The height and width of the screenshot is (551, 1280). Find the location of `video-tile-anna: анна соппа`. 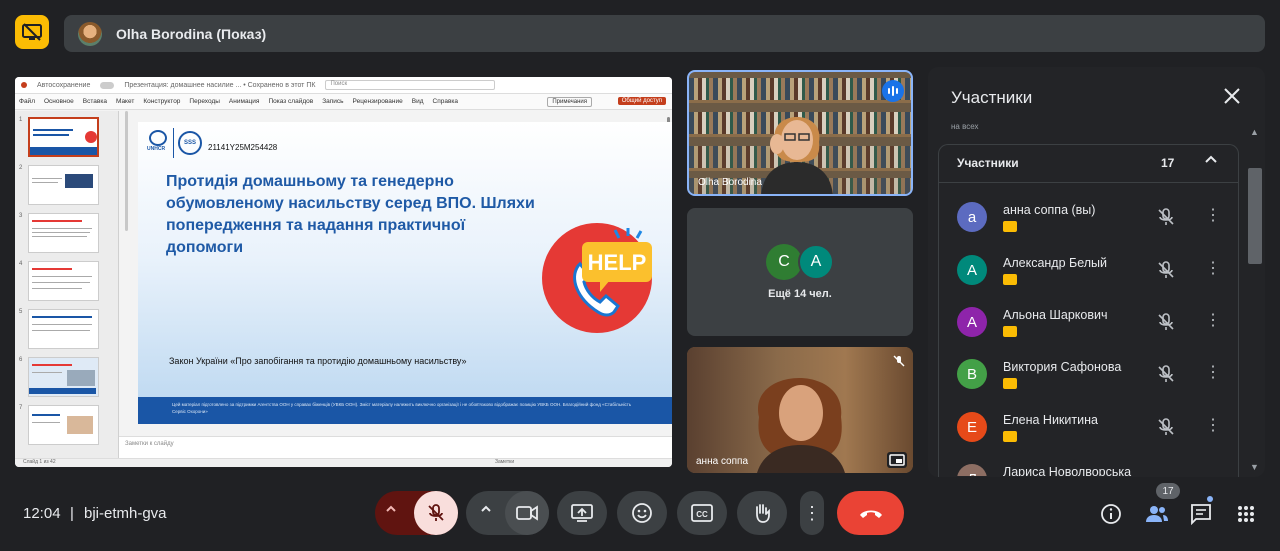

video-tile-anna: анна соппа is located at coordinates (800, 410).